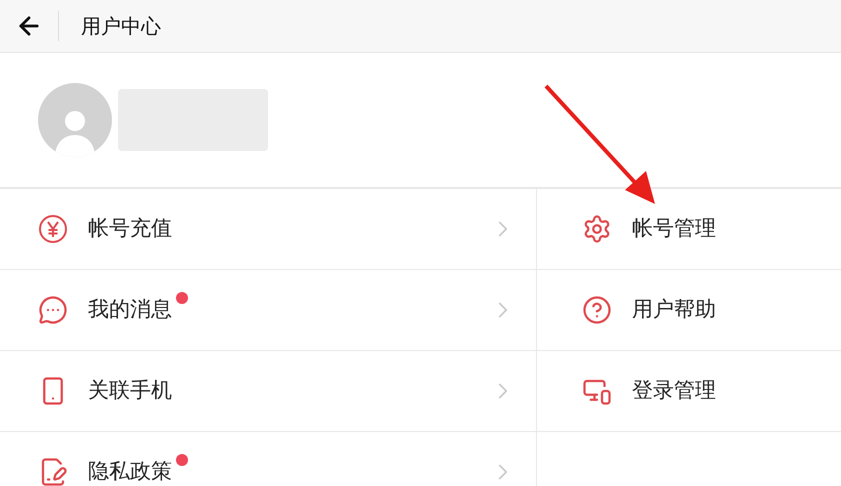 This screenshot has width=841, height=486. Describe the element at coordinates (130, 310) in the screenshot. I see `menu-label: 我的消息` at that location.